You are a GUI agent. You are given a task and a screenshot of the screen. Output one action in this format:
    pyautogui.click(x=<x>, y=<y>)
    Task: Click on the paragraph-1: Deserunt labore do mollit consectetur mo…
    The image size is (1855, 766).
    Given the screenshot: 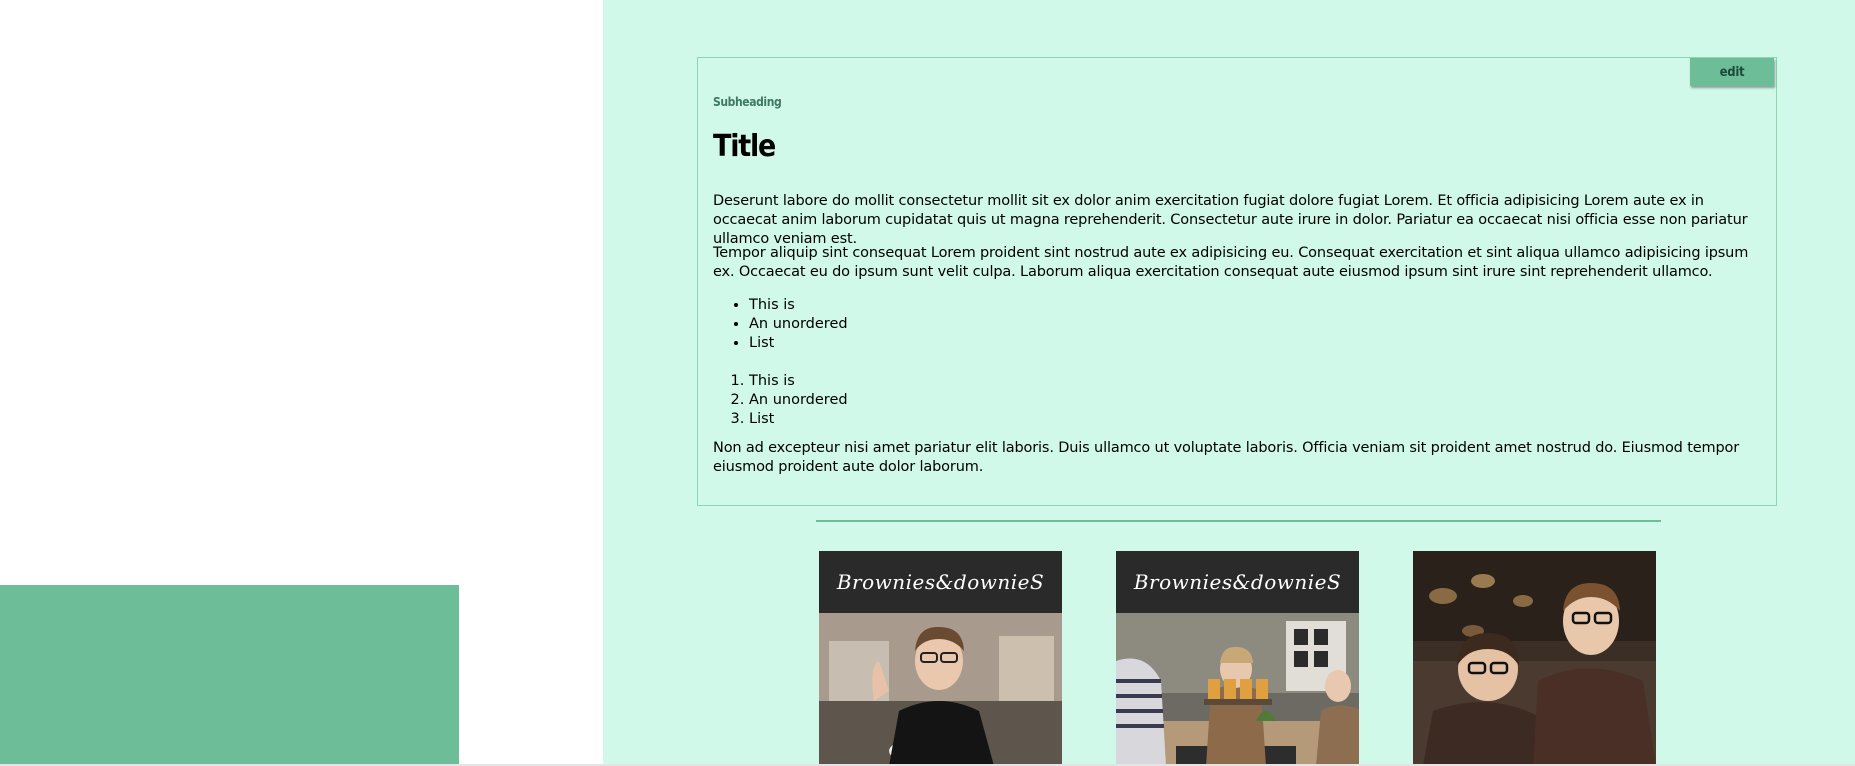 What is the action you would take?
    pyautogui.click(x=1230, y=220)
    